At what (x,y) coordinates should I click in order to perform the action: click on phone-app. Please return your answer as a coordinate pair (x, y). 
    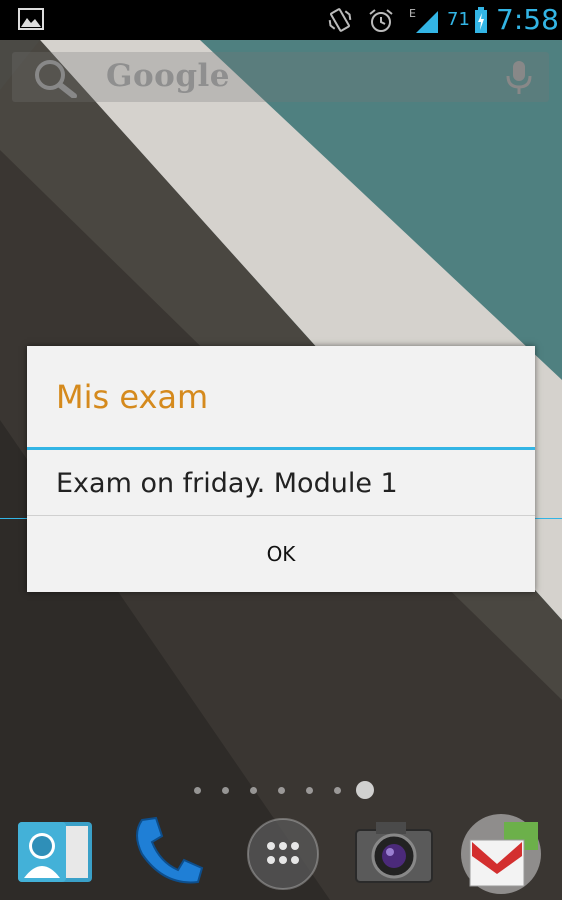
    Looking at the image, I should click on (167, 851).